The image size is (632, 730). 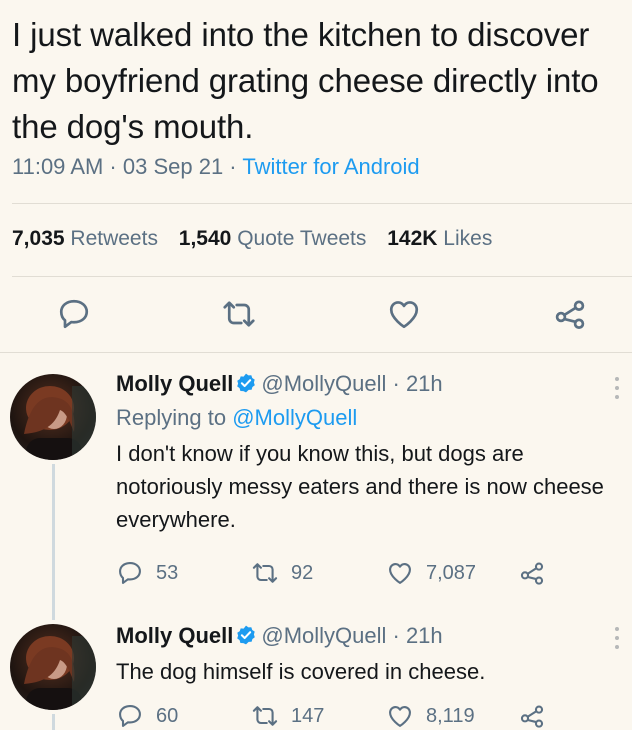 What do you see at coordinates (205, 238) in the screenshot?
I see `quotes-count: 1,540` at bounding box center [205, 238].